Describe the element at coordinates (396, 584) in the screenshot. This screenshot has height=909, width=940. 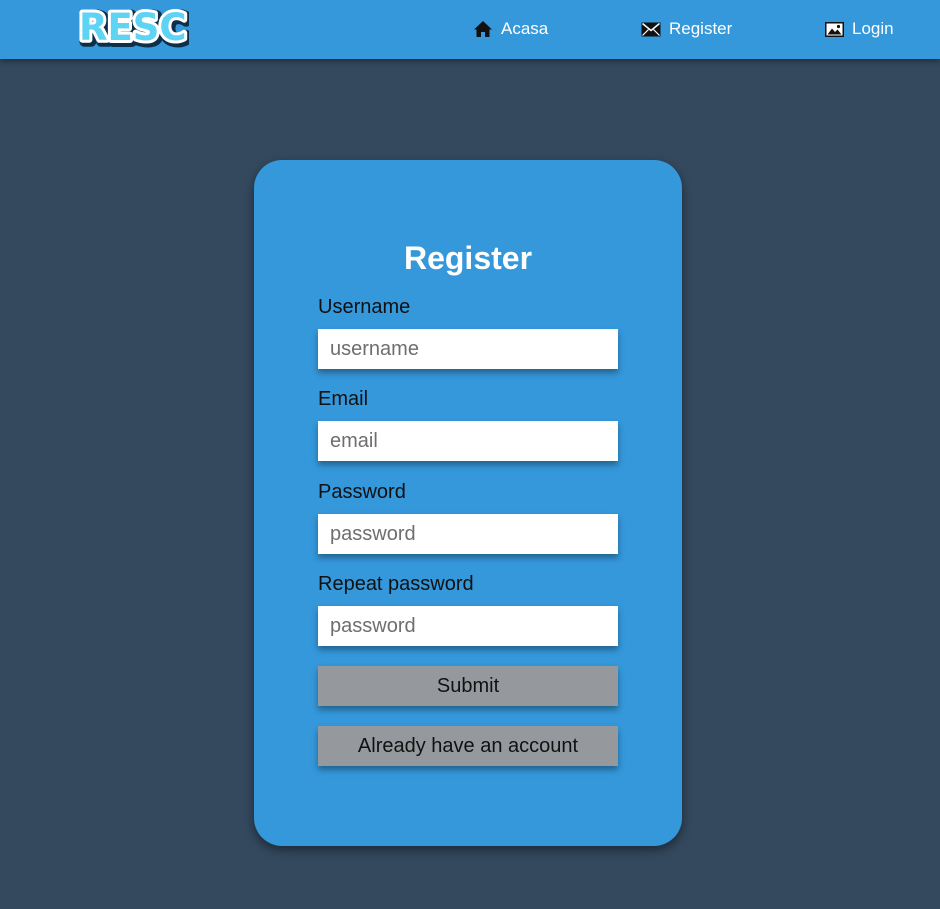
I see `repeat-password-label: Repeat password` at that location.